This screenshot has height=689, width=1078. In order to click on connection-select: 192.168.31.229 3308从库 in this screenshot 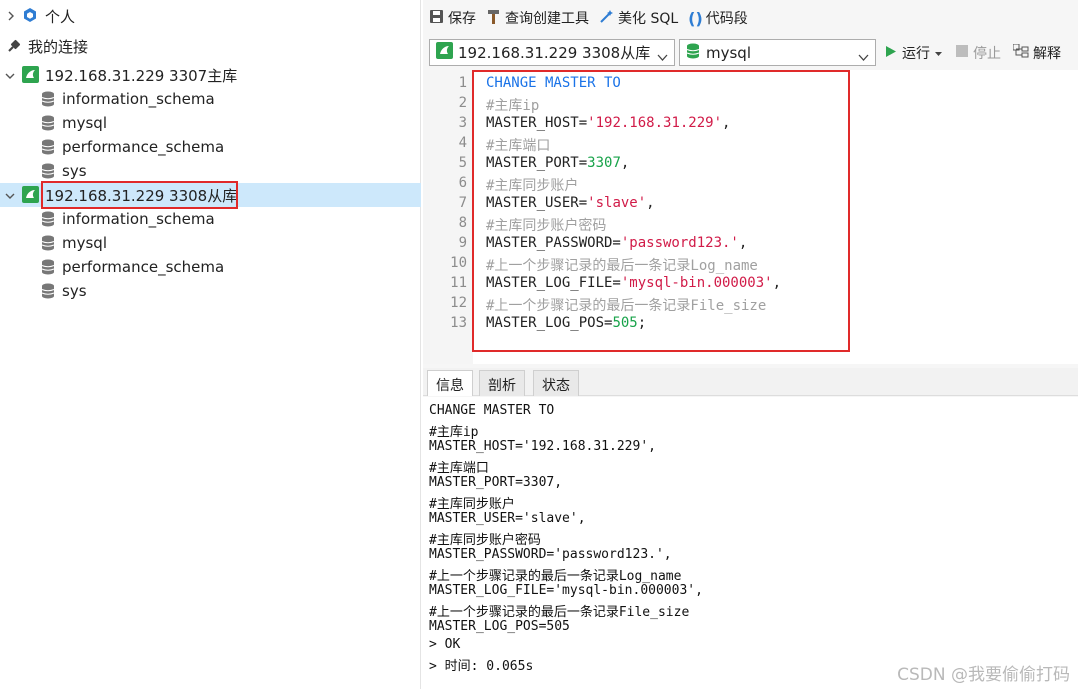, I will do `click(552, 52)`.